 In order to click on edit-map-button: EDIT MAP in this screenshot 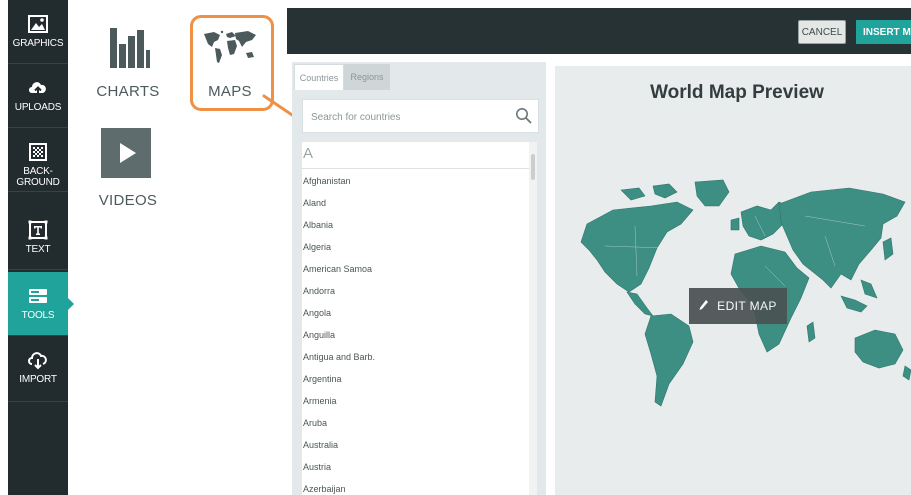, I will do `click(738, 306)`.